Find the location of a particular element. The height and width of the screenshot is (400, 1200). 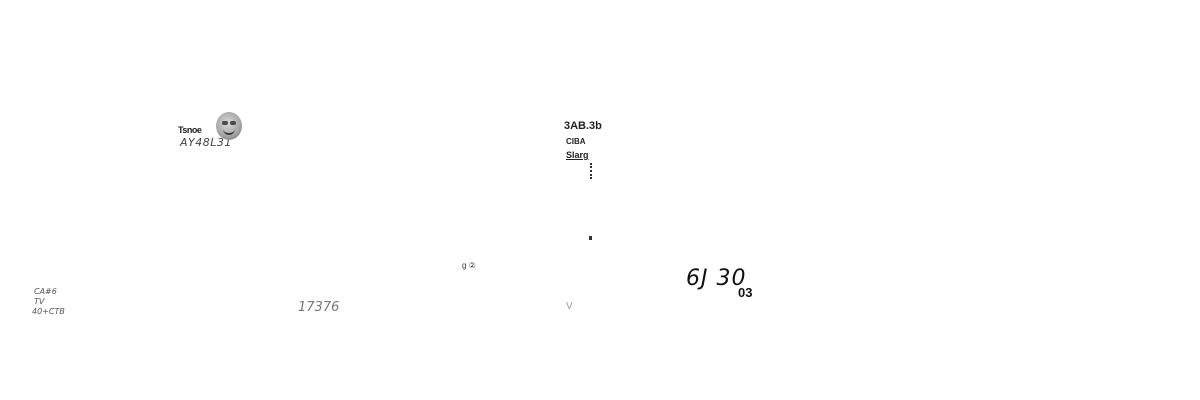

scribble-number: 17376 is located at coordinates (319, 307).